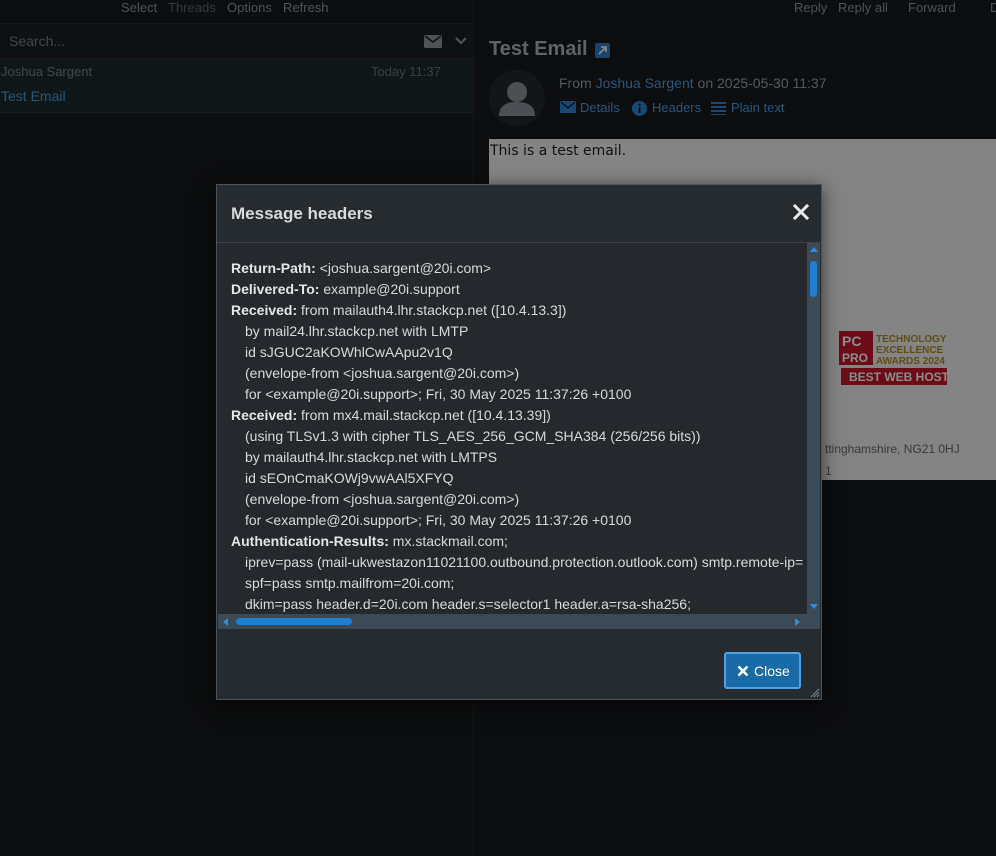  Describe the element at coordinates (357, 331) in the screenshot. I see `header-value: by mail24.lhr.stackcp.net with LMTP` at that location.